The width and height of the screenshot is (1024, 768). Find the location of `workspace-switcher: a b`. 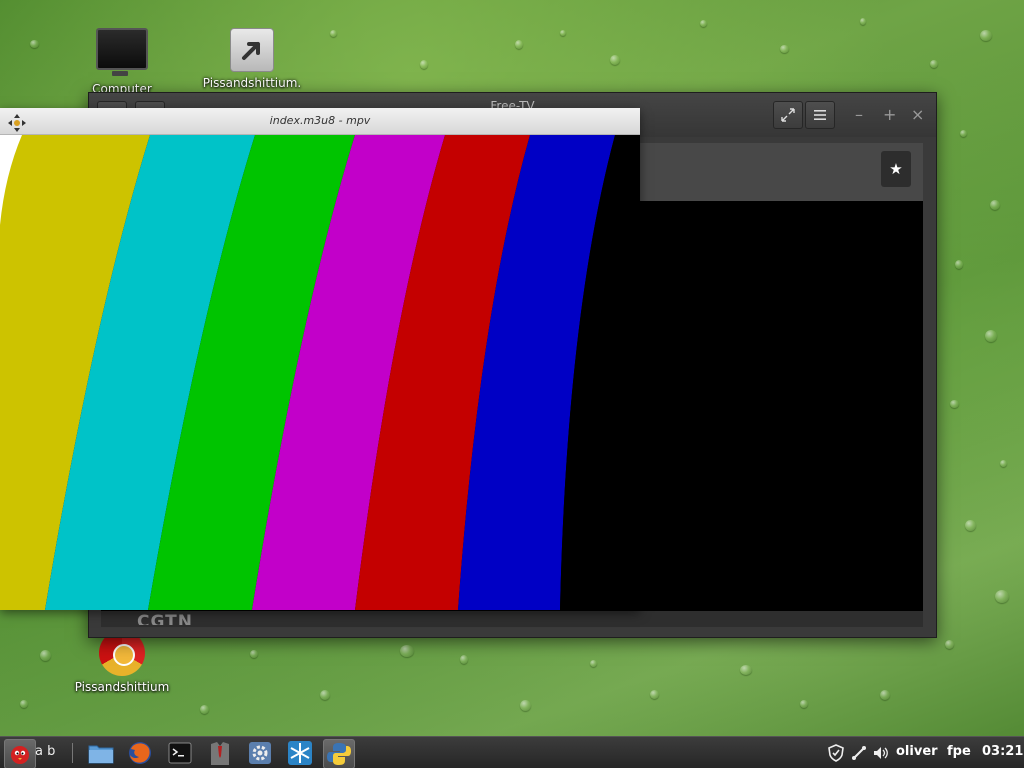

workspace-switcher: a b is located at coordinates (45, 751).